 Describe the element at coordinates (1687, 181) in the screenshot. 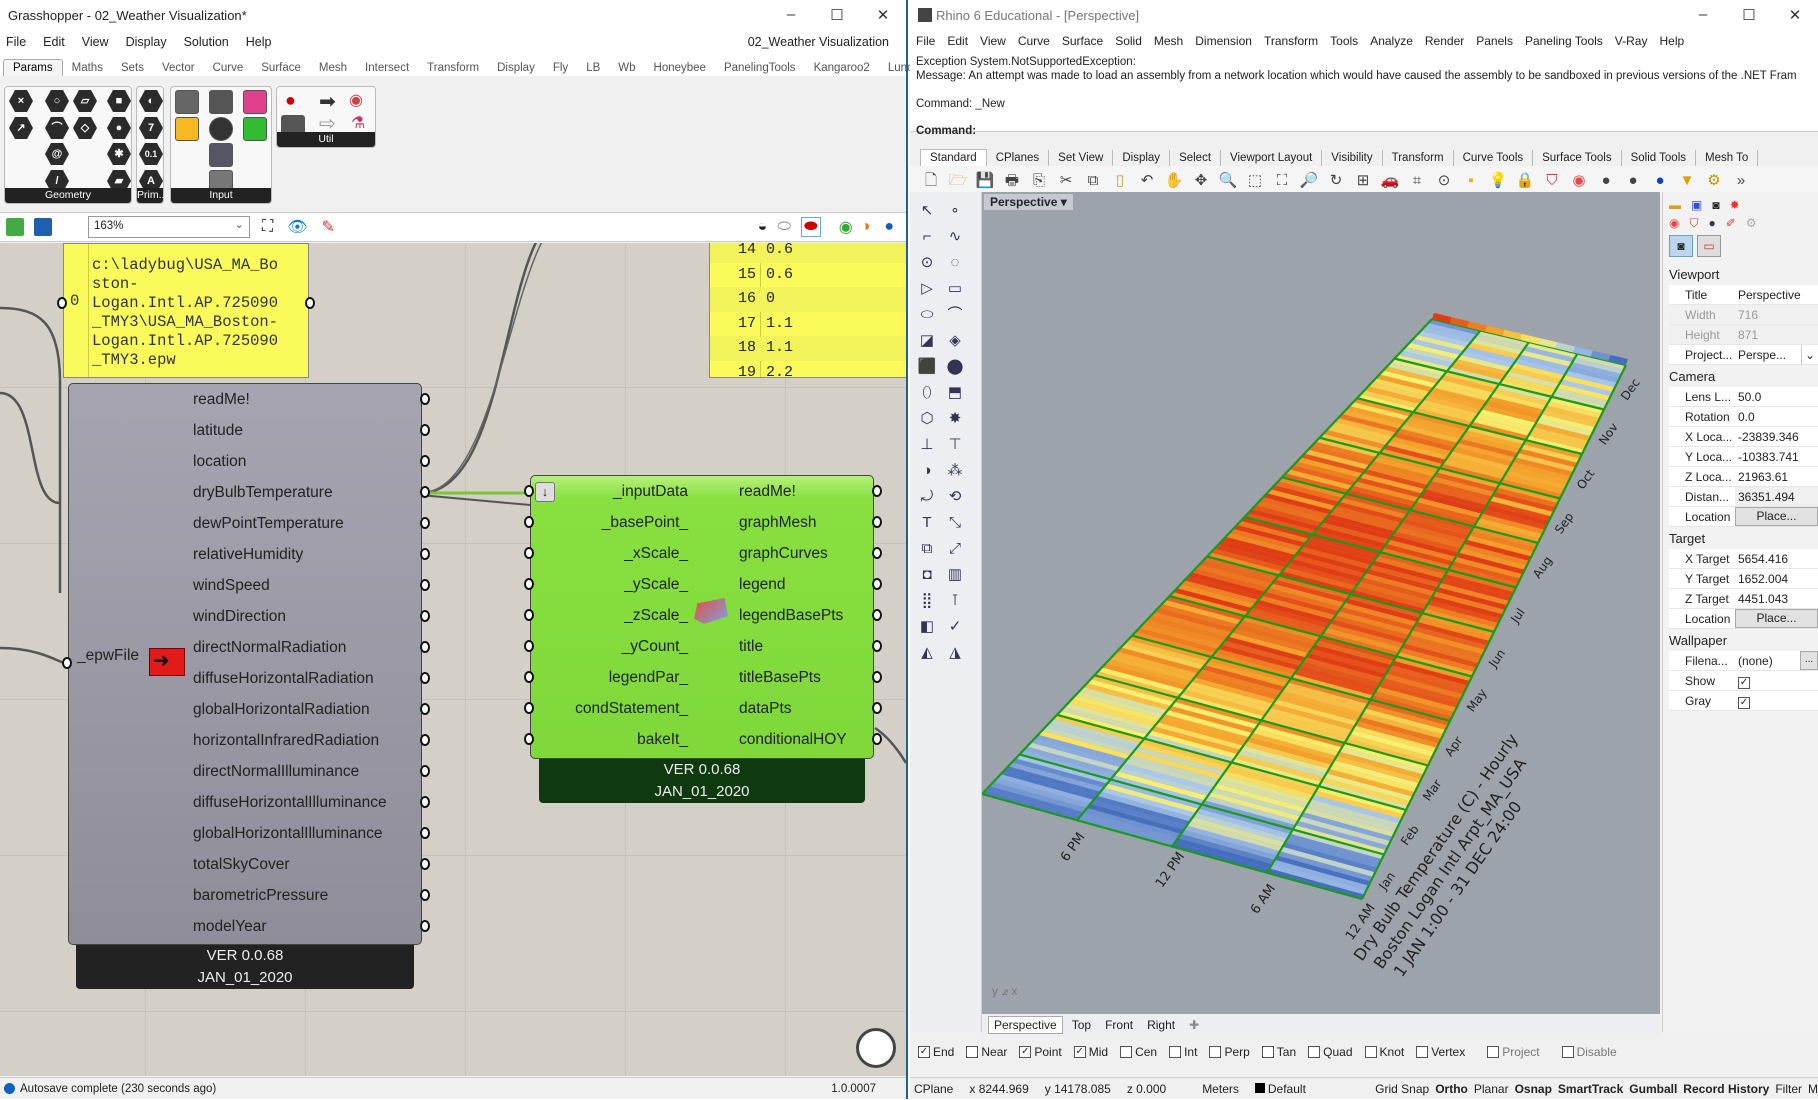

I see `vray-icon: ▼` at that location.